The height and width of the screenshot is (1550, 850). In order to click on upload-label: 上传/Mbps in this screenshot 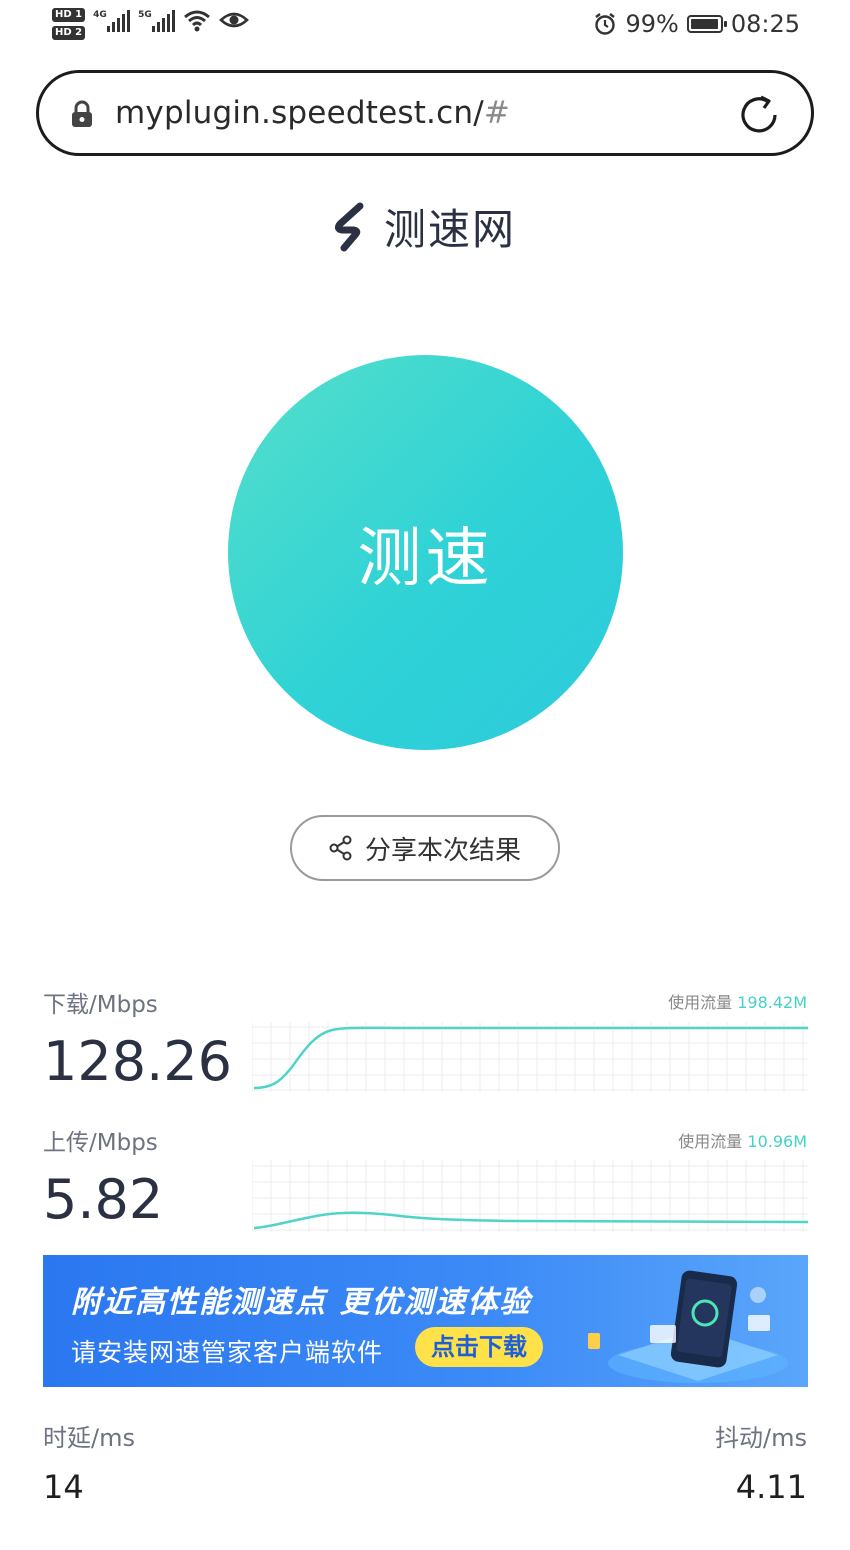, I will do `click(100, 1143)`.